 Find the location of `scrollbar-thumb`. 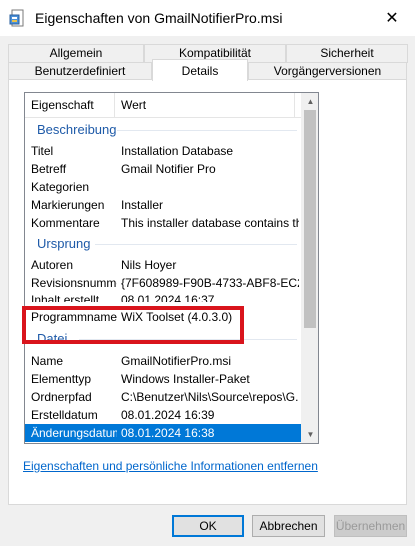

scrollbar-thumb is located at coordinates (310, 219).